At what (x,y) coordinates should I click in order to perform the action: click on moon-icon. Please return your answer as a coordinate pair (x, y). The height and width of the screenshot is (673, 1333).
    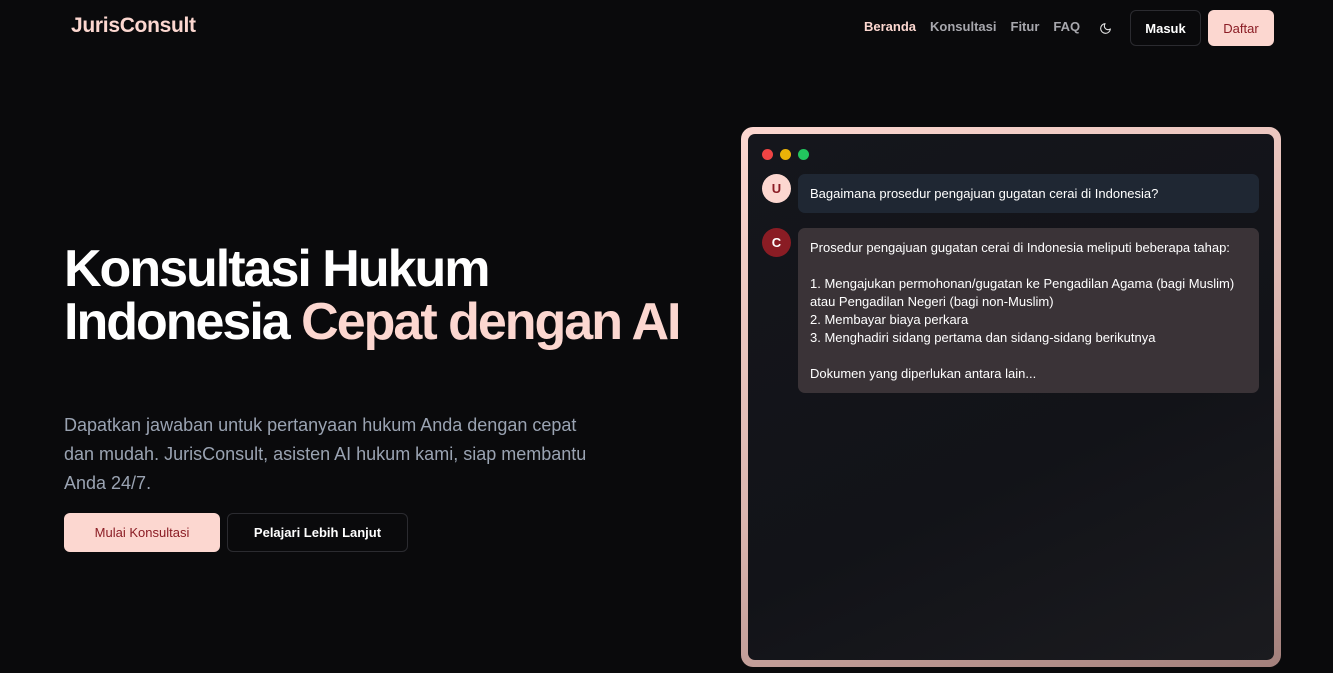
    Looking at the image, I should click on (1105, 28).